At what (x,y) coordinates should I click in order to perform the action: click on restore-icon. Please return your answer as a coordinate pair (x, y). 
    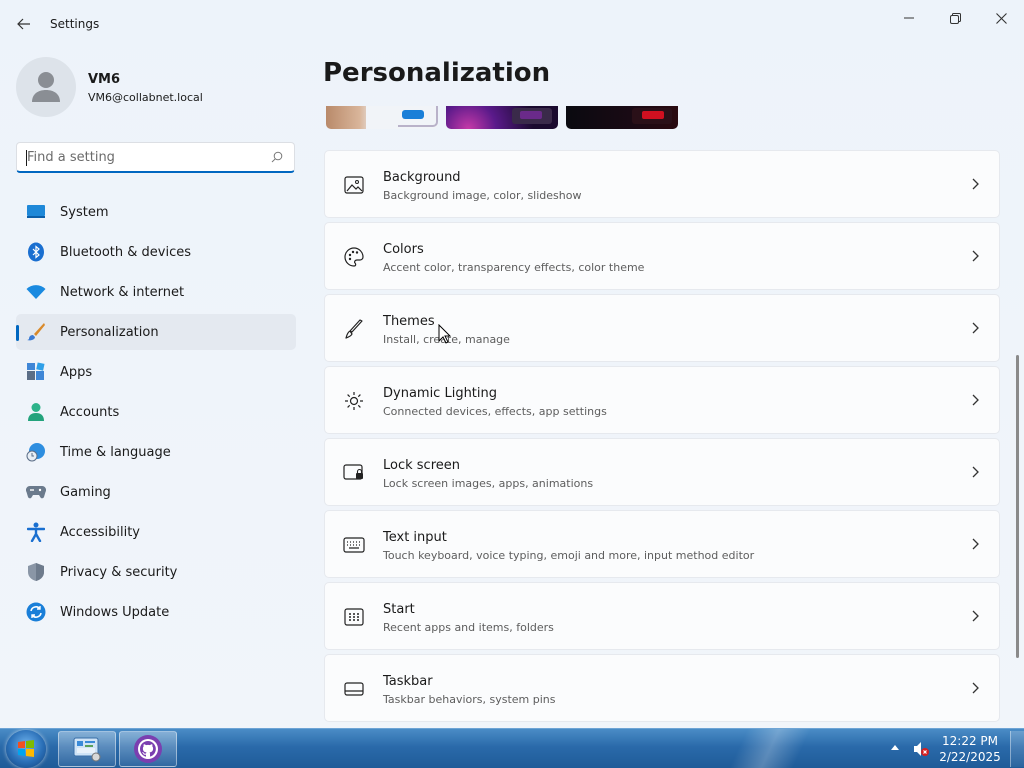
    Looking at the image, I should click on (955, 18).